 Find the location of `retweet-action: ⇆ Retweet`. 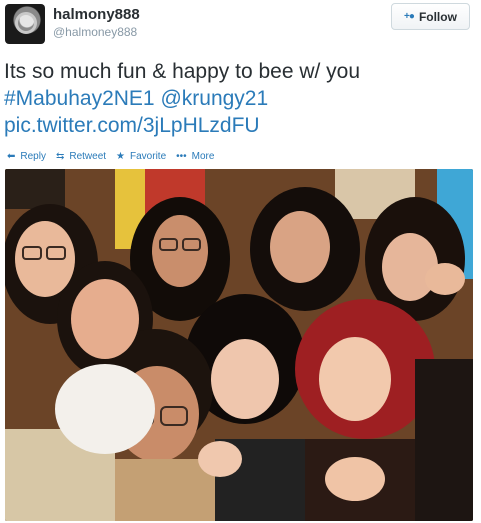

retweet-action: ⇆ Retweet is located at coordinates (81, 156).